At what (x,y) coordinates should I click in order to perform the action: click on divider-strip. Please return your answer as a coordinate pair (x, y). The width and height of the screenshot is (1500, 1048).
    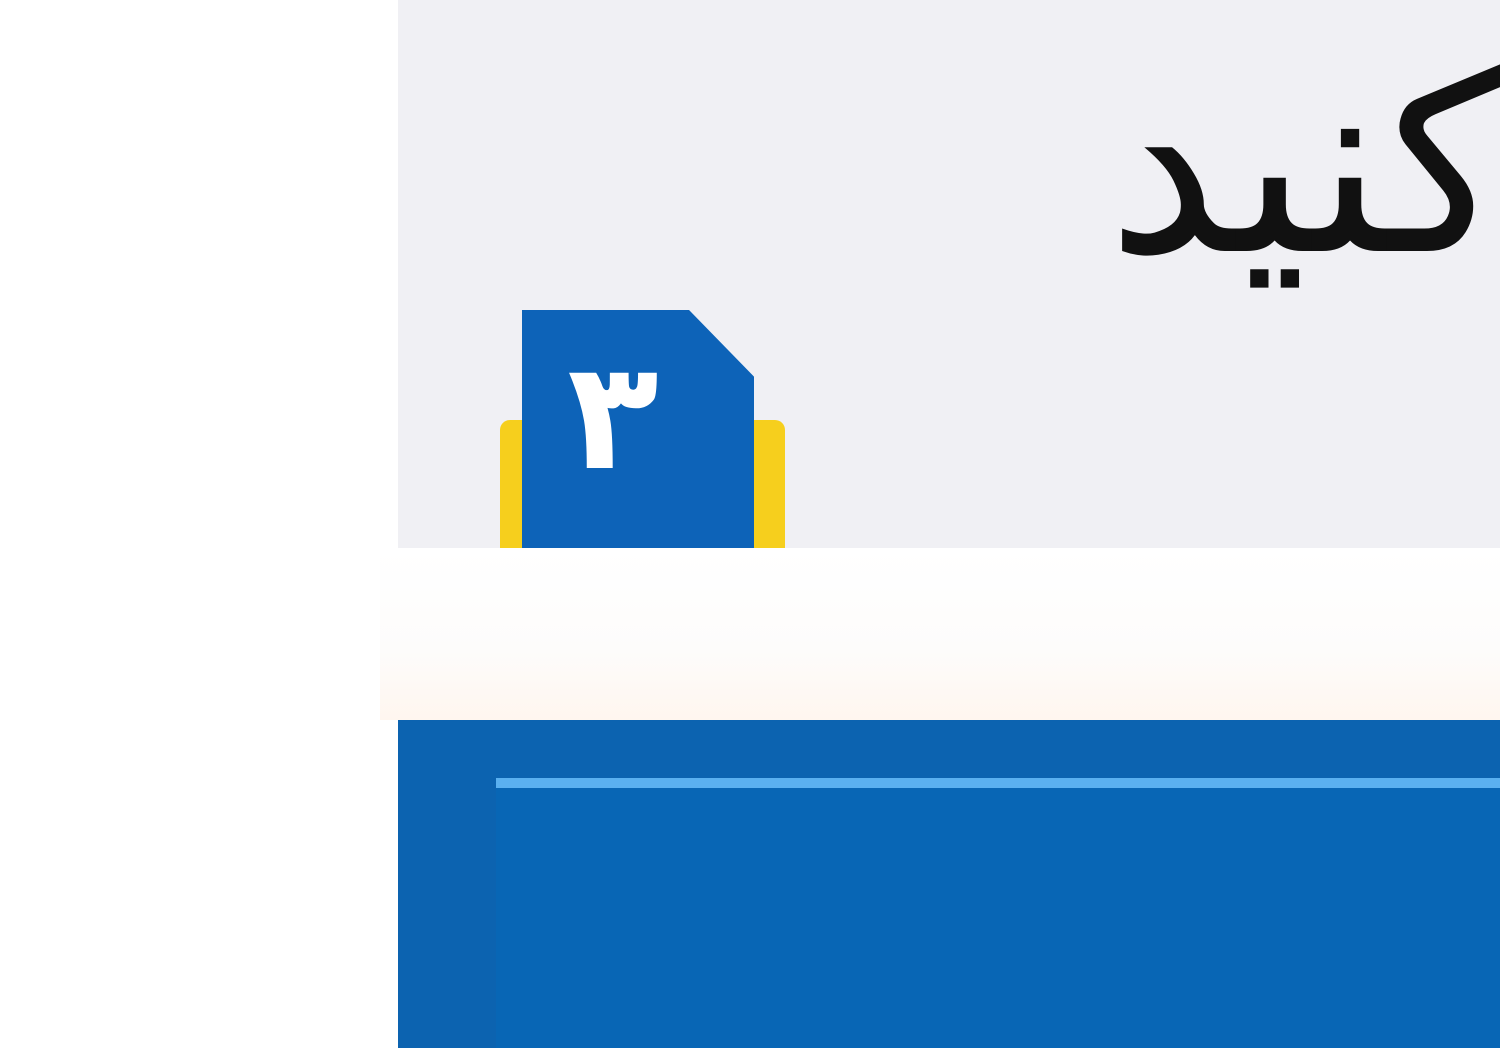
    Looking at the image, I should click on (940, 634).